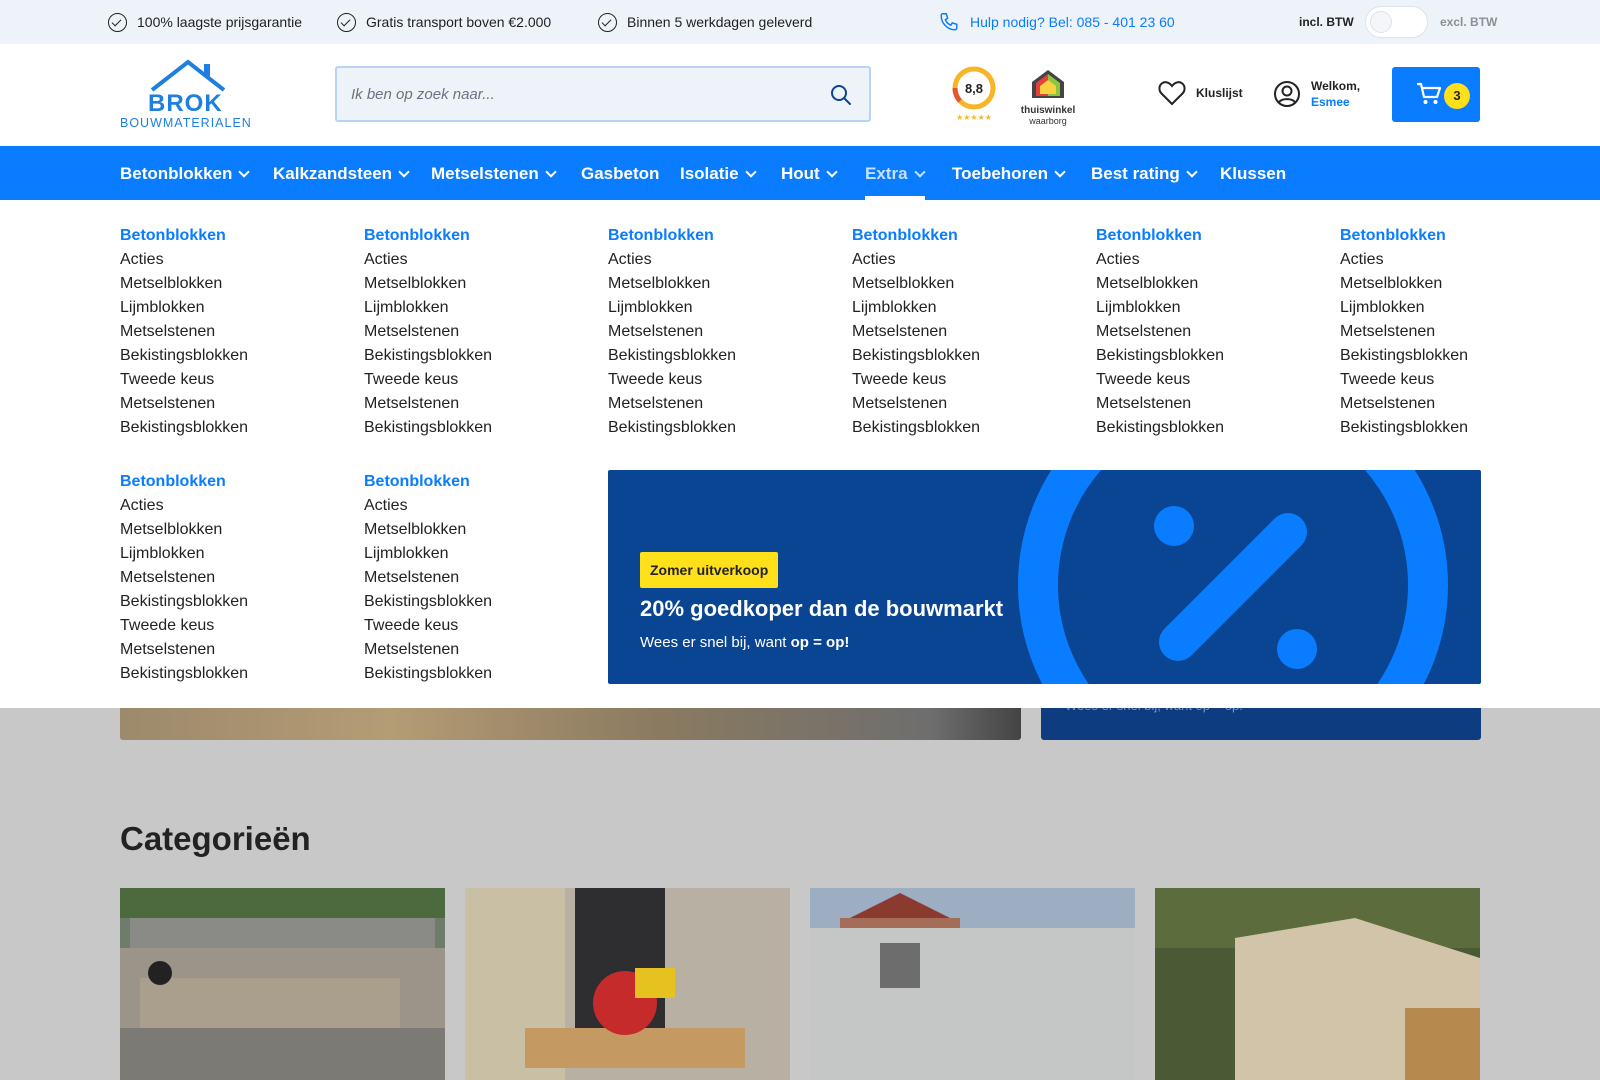  Describe the element at coordinates (1200, 93) in the screenshot. I see `wishlist-button: Kluslijst` at that location.